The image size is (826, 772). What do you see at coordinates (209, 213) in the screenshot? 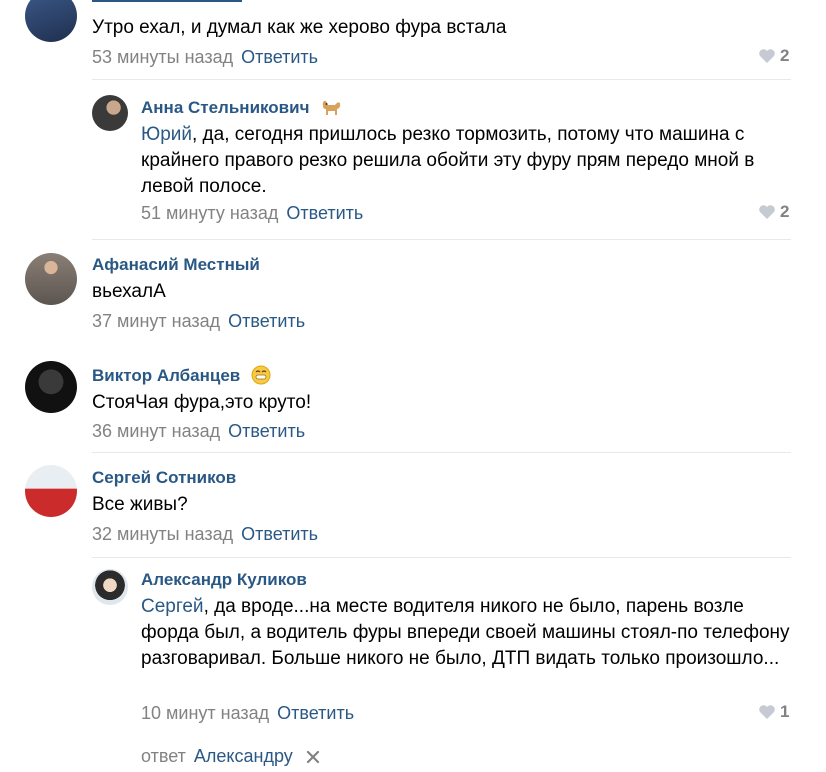
I see `comment-time: 51 минуту назад` at bounding box center [209, 213].